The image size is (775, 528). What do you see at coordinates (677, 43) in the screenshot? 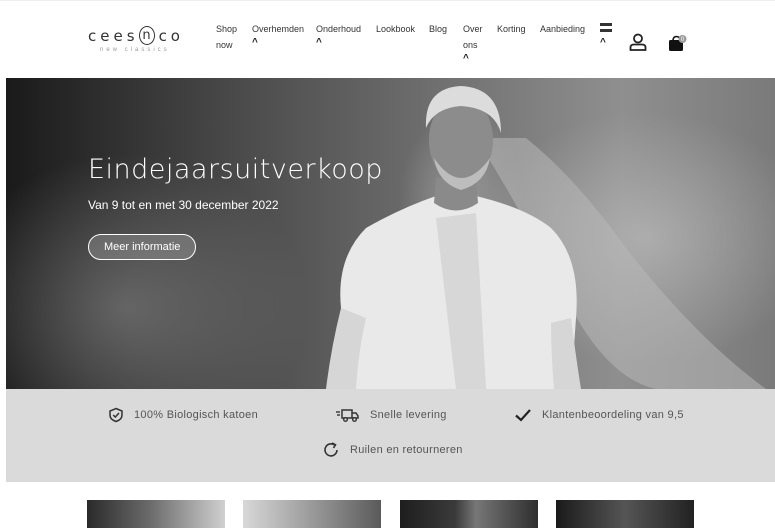
I see `cart-icon: 0` at bounding box center [677, 43].